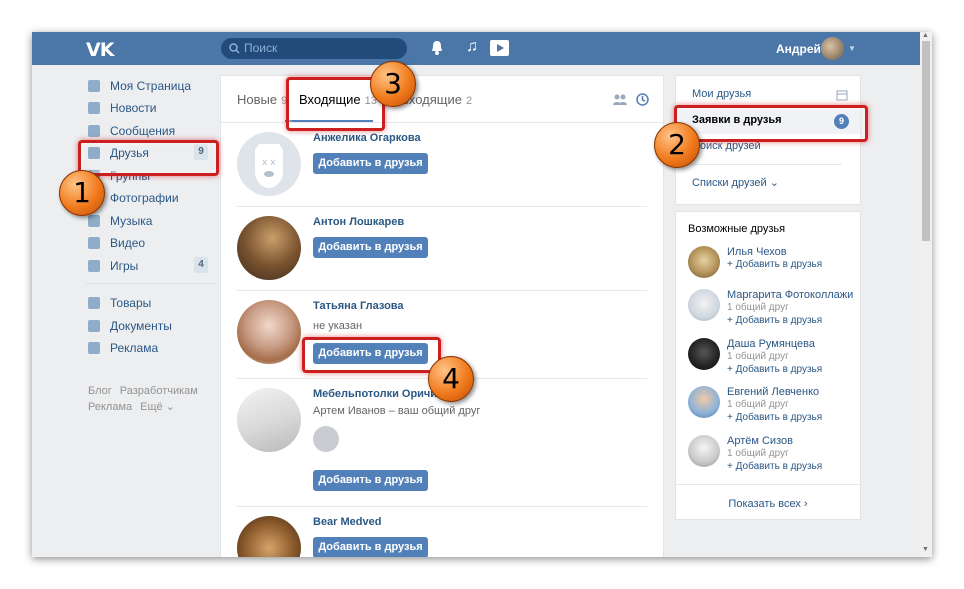 The height and width of the screenshot is (589, 964). Describe the element at coordinates (367, 138) in the screenshot. I see `request-name: Анжелика Огаркова` at that location.